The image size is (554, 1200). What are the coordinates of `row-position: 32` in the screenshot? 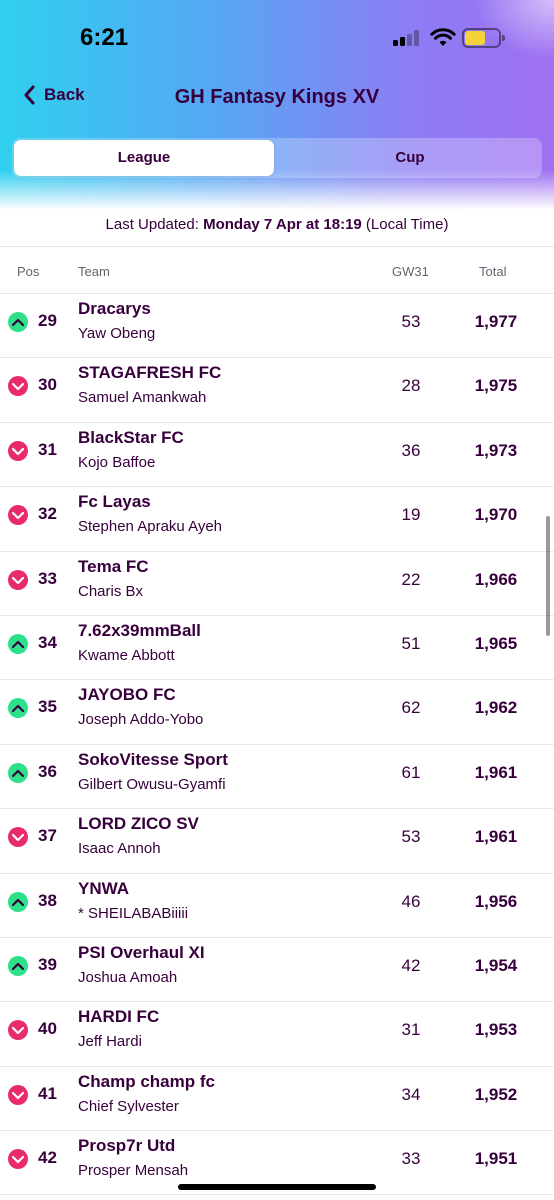 It's located at (47, 514).